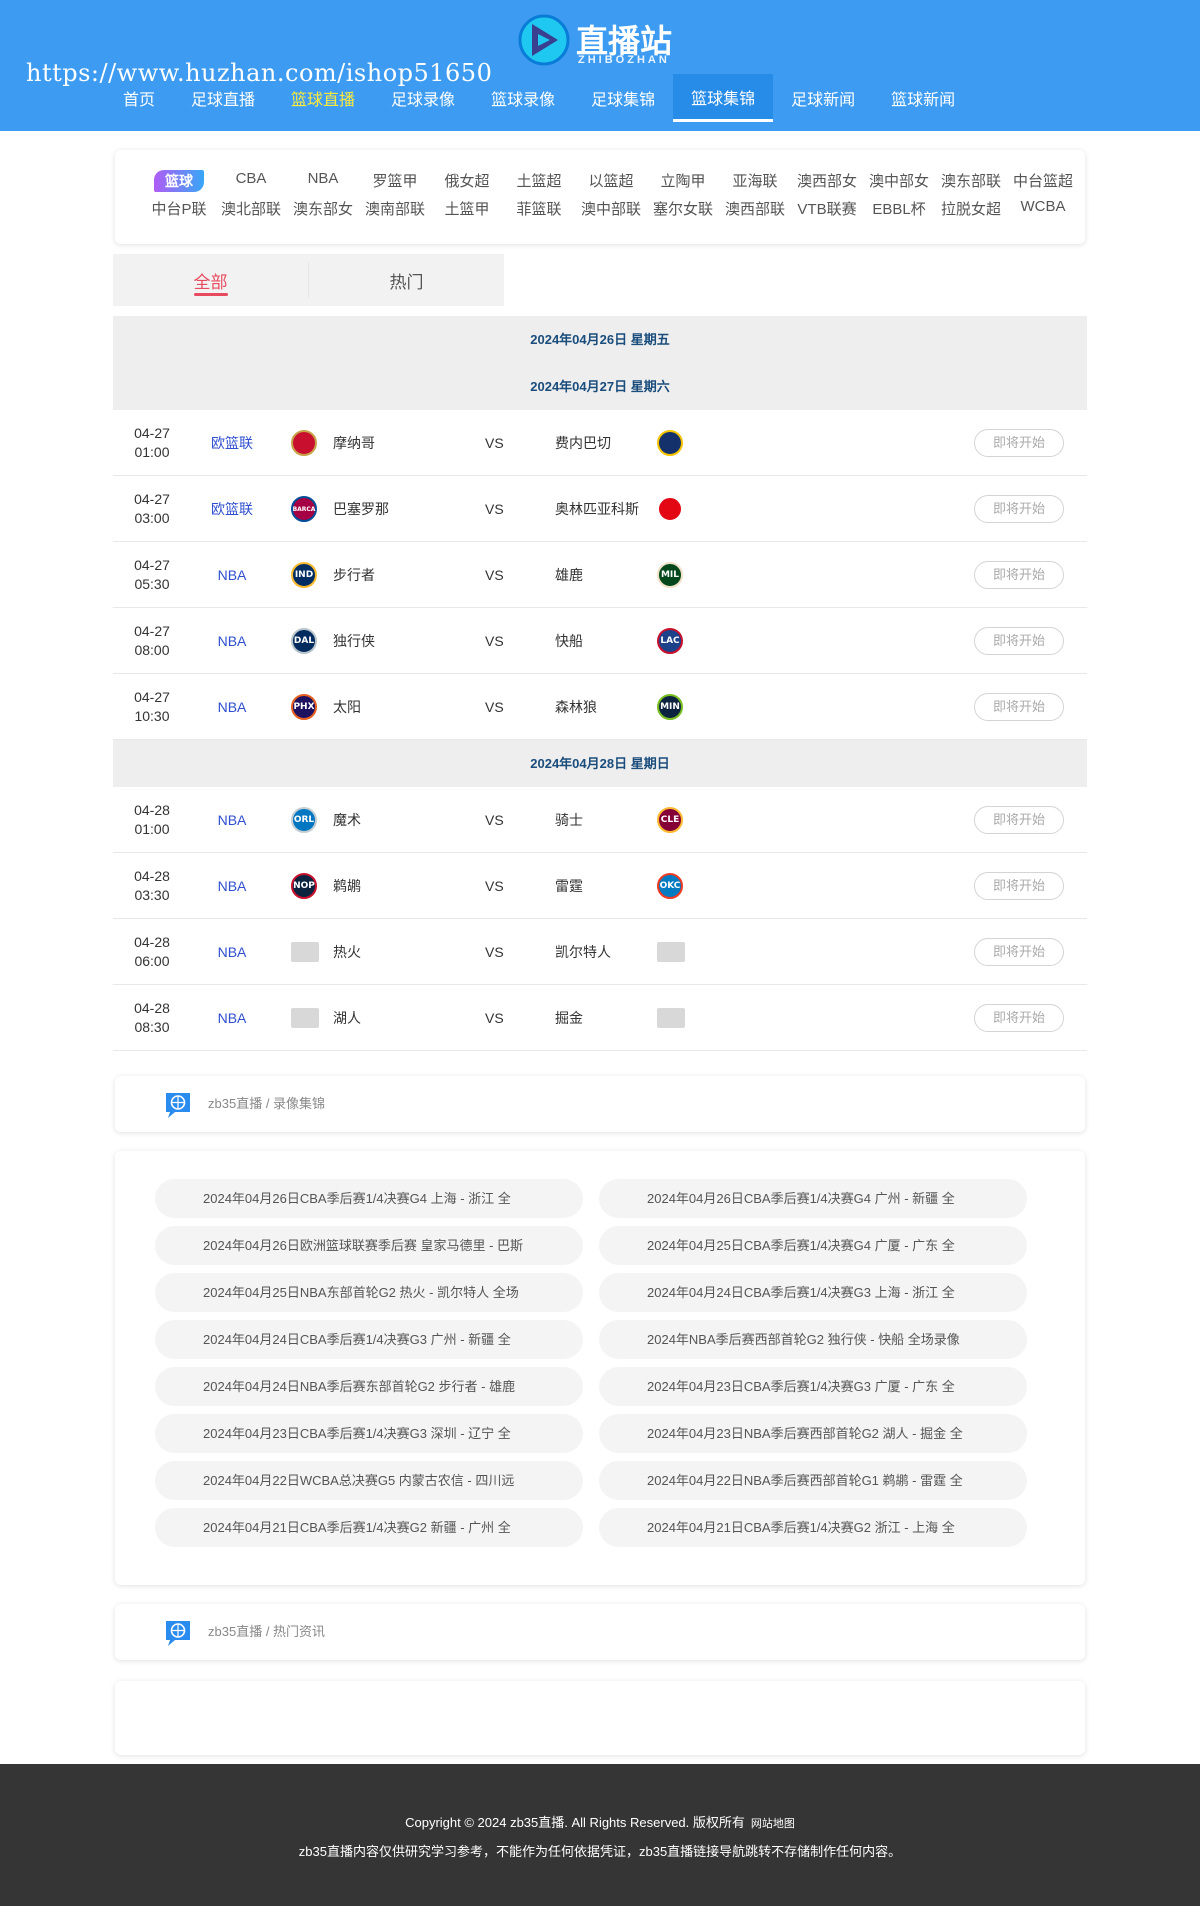 The image size is (1200, 1906). Describe the element at coordinates (923, 98) in the screenshot. I see `nav-item: 篮球新闻` at that location.